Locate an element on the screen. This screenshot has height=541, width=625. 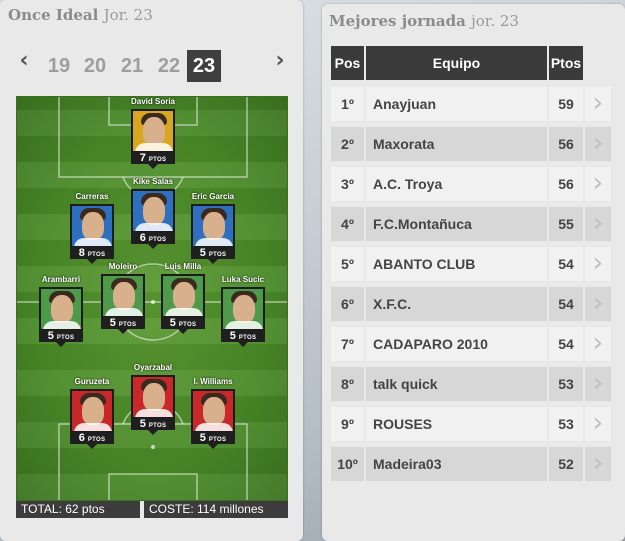
row-pos: 6º is located at coordinates (347, 304).